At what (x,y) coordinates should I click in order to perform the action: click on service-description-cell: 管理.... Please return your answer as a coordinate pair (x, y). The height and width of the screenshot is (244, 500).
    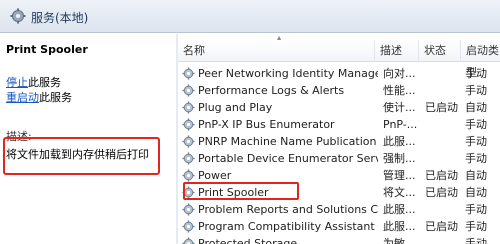
    Looking at the image, I should click on (399, 175).